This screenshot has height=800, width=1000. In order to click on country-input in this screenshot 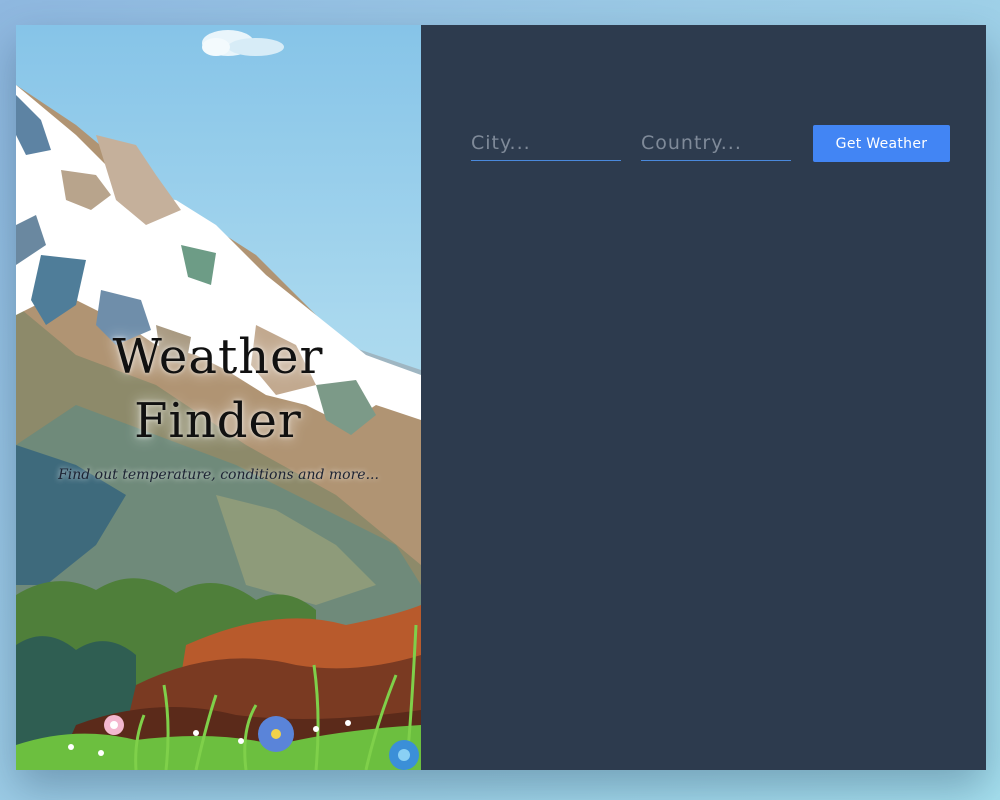, I will do `click(716, 143)`.